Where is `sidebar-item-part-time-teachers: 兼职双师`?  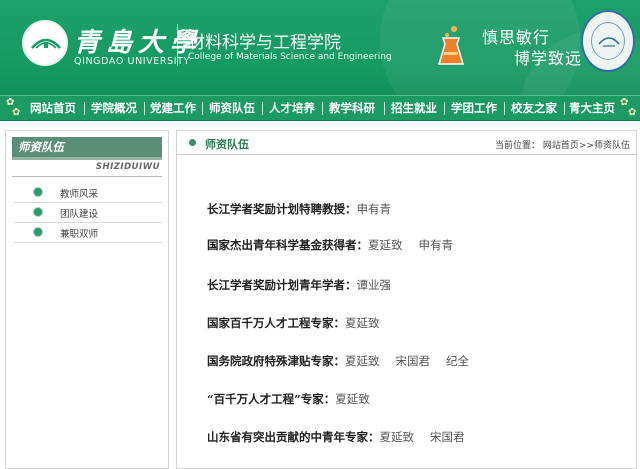
sidebar-item-part-time-teachers: 兼职双师 is located at coordinates (88, 233).